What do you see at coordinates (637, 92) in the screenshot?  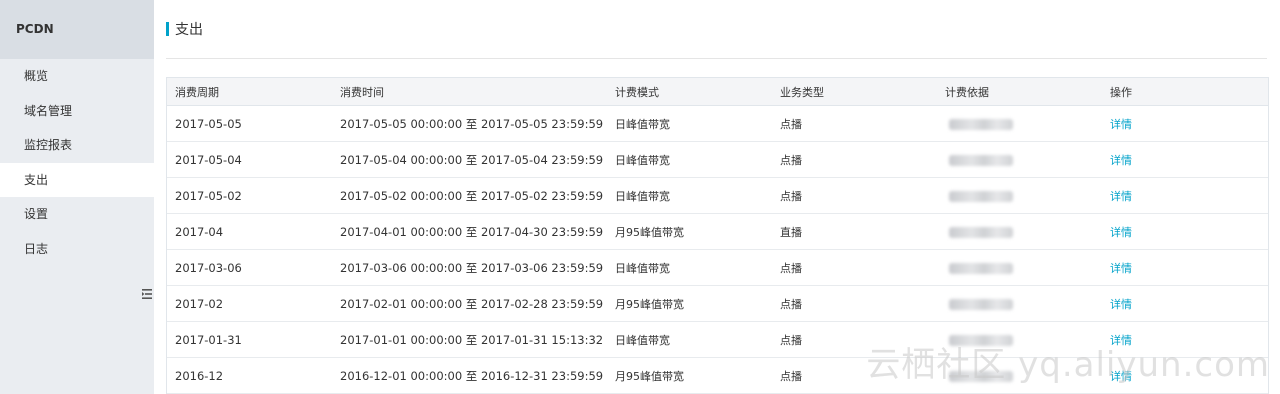 I see `header-mode: 计费模式` at bounding box center [637, 92].